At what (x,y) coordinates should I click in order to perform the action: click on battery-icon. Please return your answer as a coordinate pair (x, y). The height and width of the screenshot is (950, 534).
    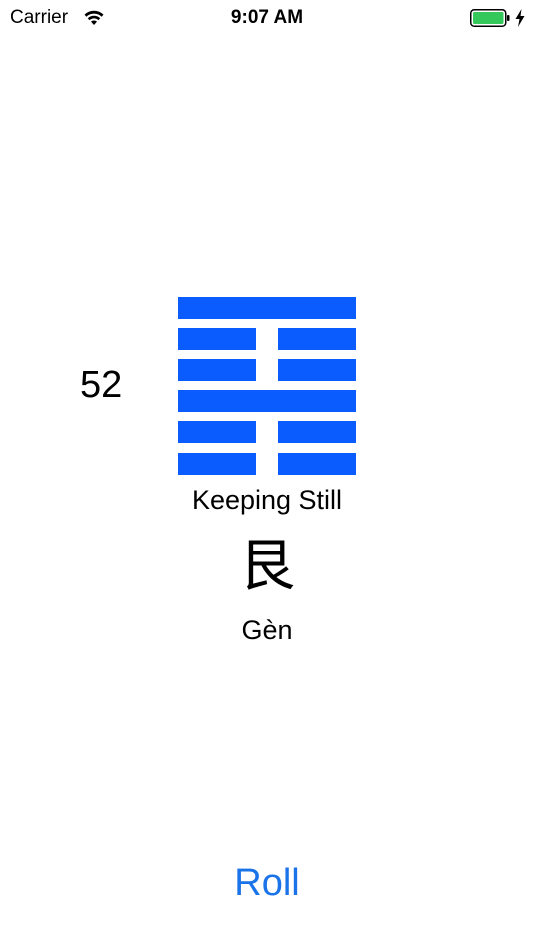
    Looking at the image, I should click on (490, 18).